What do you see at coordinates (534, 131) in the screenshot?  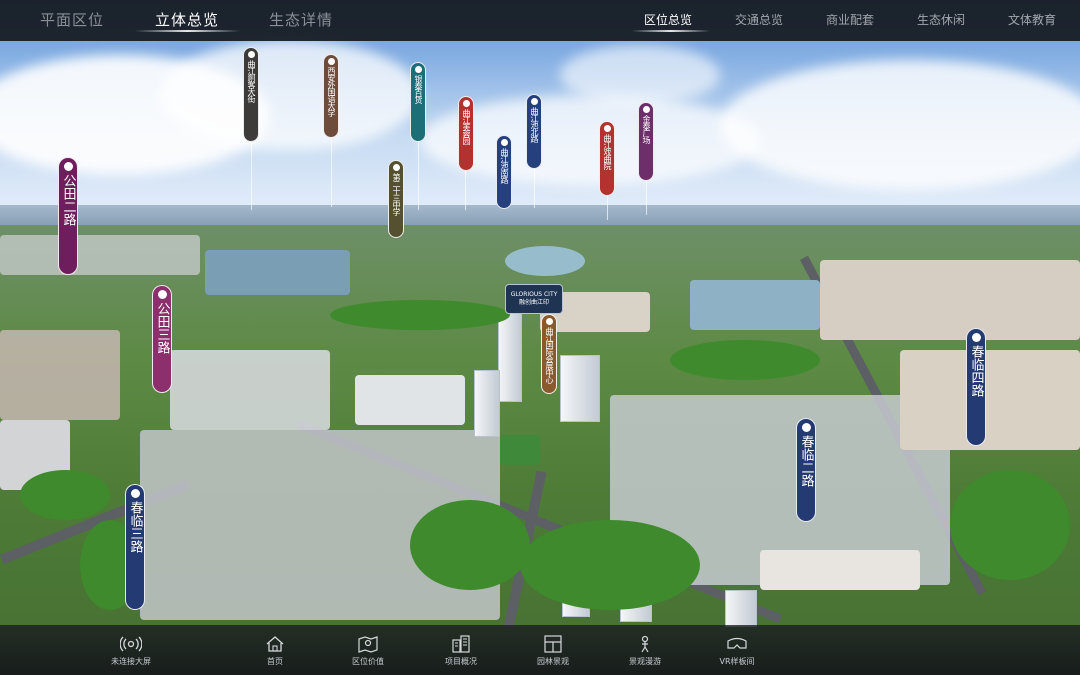 I see `pin-qujiangchi-north-road: 曲江池北路` at bounding box center [534, 131].